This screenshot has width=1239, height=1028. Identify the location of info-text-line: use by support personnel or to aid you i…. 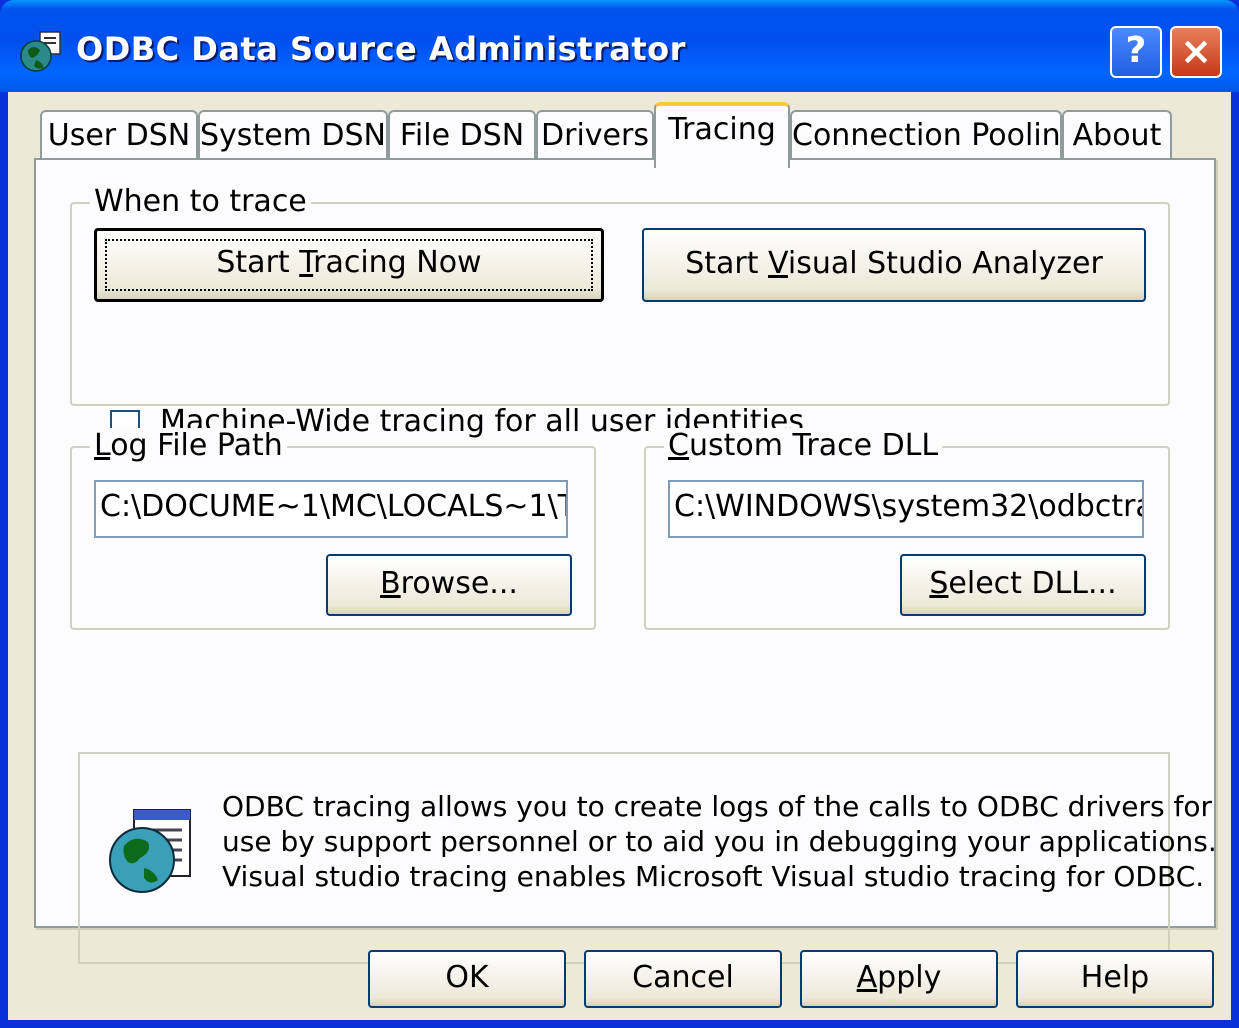
(719, 841).